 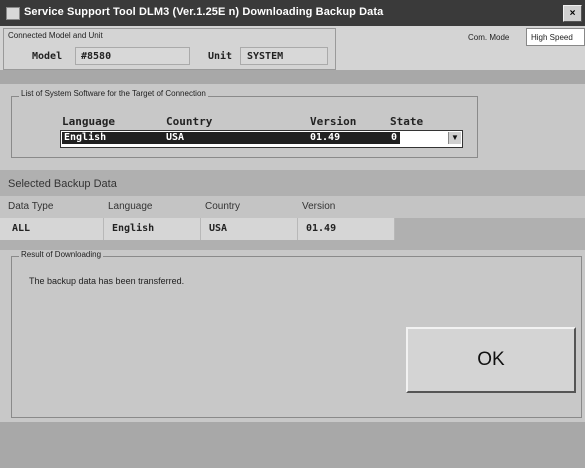 What do you see at coordinates (31, 206) in the screenshot?
I see `header-data-type: Data Type` at bounding box center [31, 206].